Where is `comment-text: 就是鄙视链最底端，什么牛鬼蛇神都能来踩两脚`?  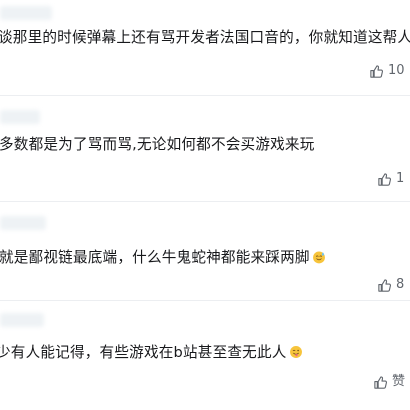 comment-text: 就是鄙视链最底端，什么牛鬼蛇神都能来踩两脚 is located at coordinates (163, 258).